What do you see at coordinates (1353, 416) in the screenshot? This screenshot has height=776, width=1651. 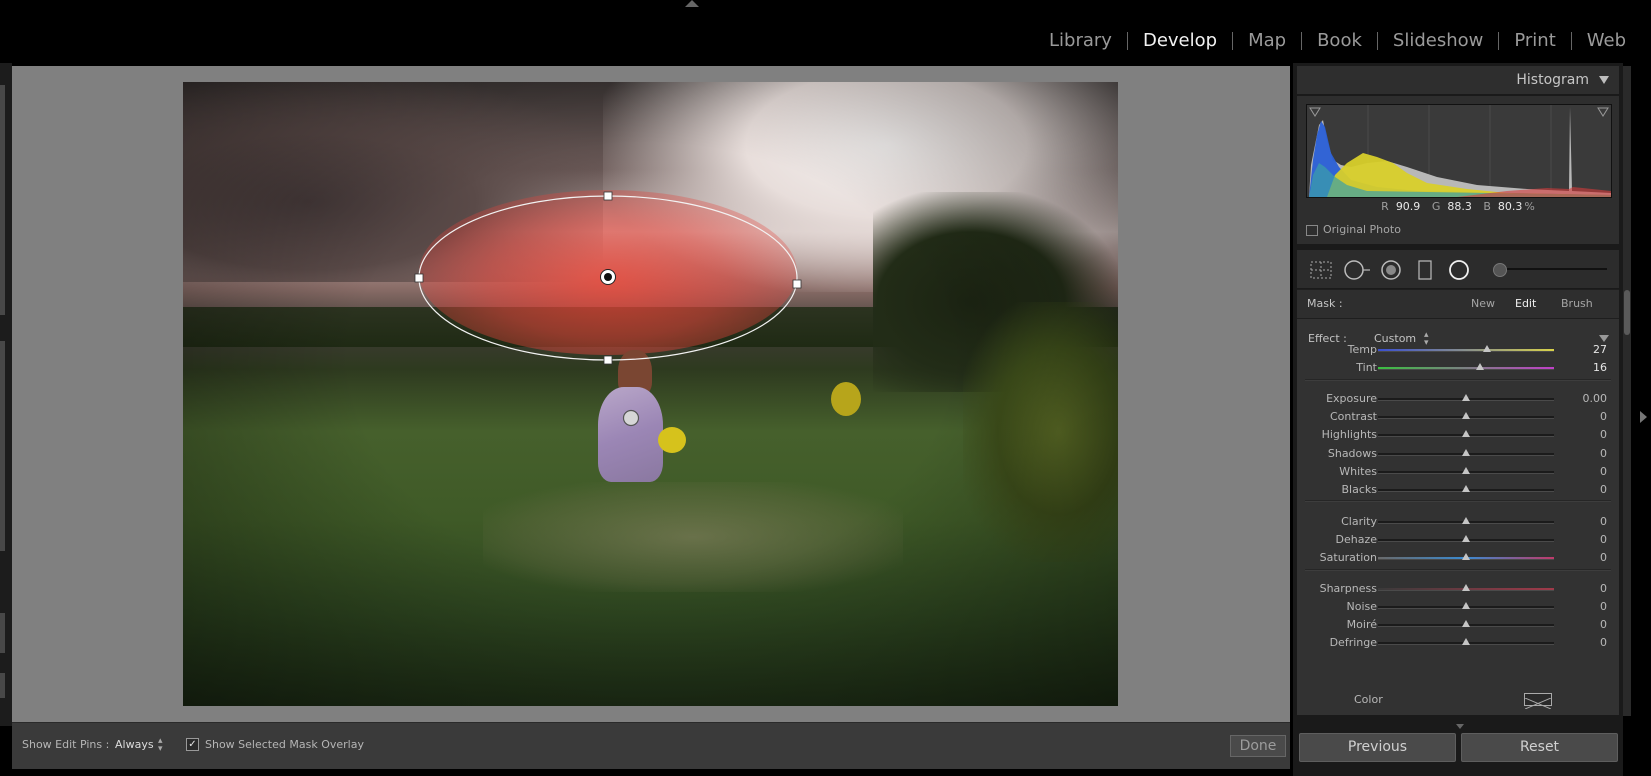 I see `slider-label: Contrast` at bounding box center [1353, 416].